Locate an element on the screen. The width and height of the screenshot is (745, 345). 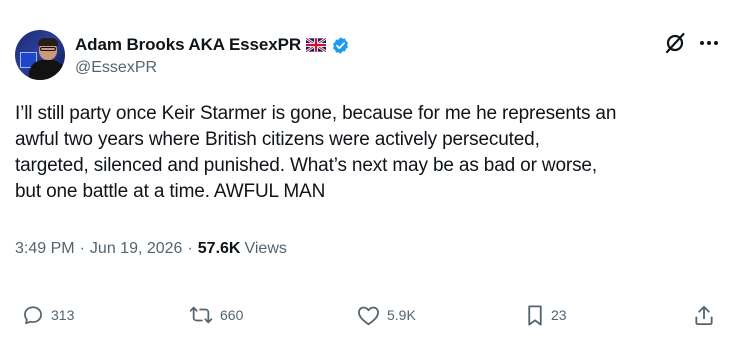
more-options-button is located at coordinates (709, 43).